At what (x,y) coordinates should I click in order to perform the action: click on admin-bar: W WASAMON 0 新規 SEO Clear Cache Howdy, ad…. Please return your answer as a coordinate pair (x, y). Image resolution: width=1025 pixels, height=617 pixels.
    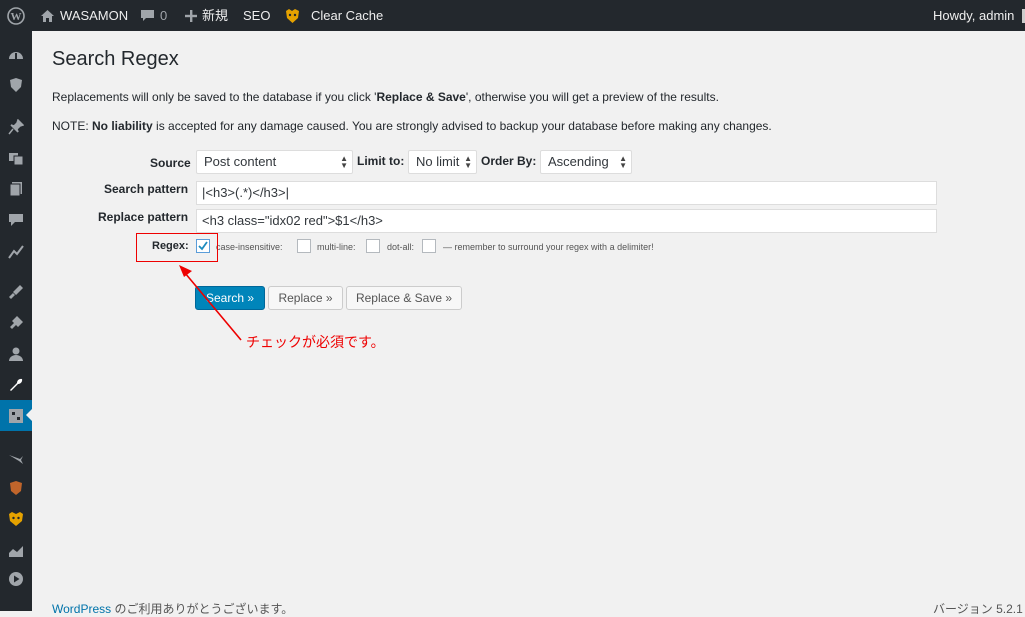
    Looking at the image, I should click on (512, 15).